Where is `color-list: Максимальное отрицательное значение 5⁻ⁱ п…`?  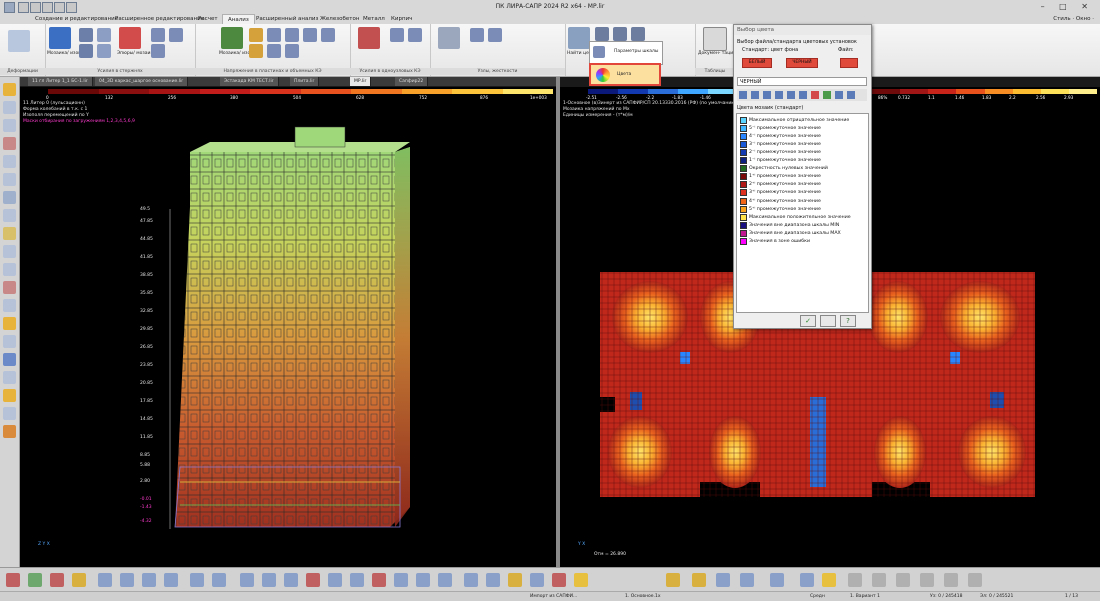
color-list: Максимальное отрицательное значение 5⁻ⁱ п… is located at coordinates (802, 213).